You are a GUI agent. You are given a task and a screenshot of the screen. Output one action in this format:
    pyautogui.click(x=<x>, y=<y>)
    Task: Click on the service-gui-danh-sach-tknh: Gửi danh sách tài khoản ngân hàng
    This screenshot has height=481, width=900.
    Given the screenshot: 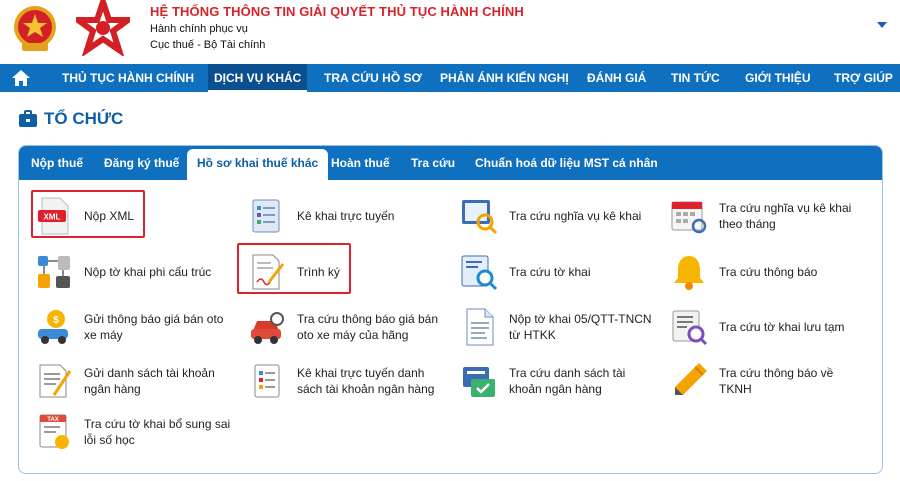 What is the action you would take?
    pyautogui.click(x=134, y=381)
    